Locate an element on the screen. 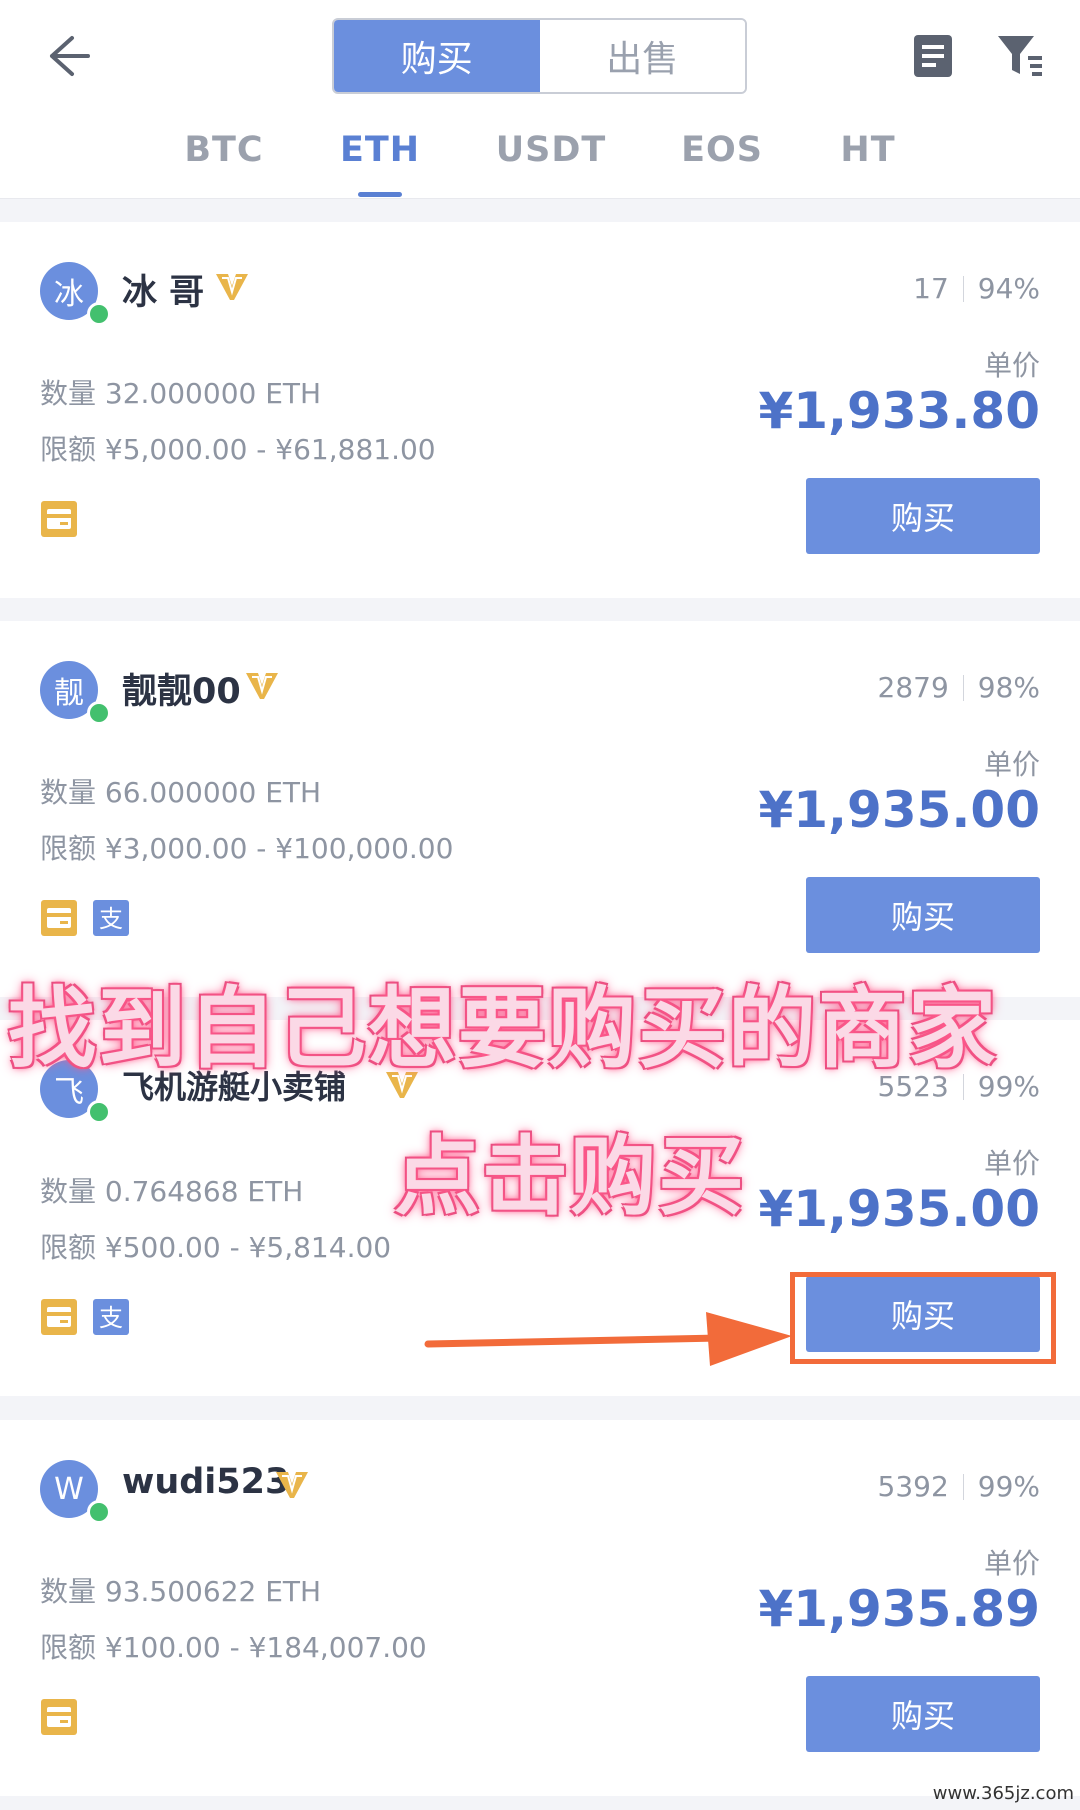 The width and height of the screenshot is (1080, 1810). completion-rate: 94% is located at coordinates (1008, 288).